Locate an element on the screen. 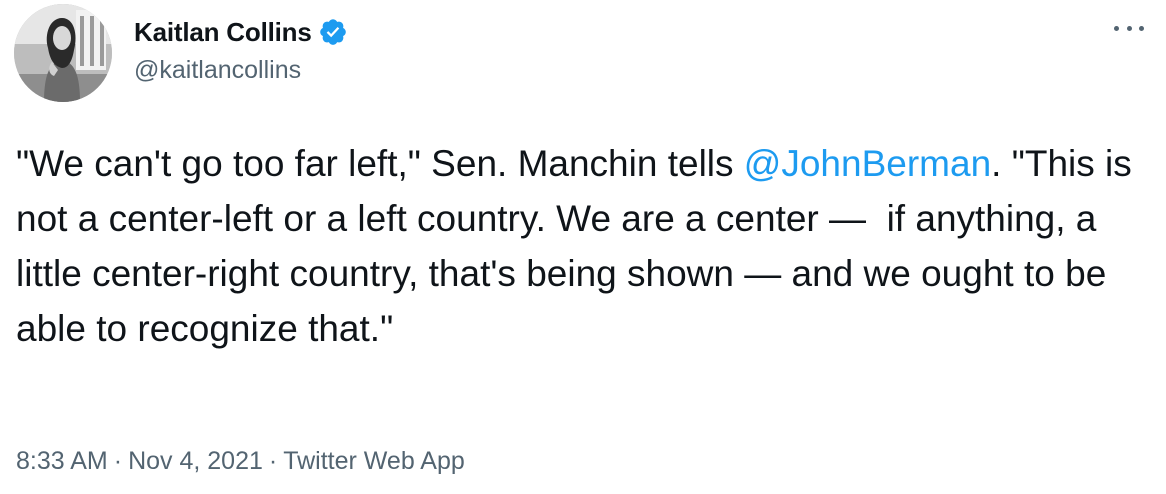  more-options-button is located at coordinates (1129, 28).